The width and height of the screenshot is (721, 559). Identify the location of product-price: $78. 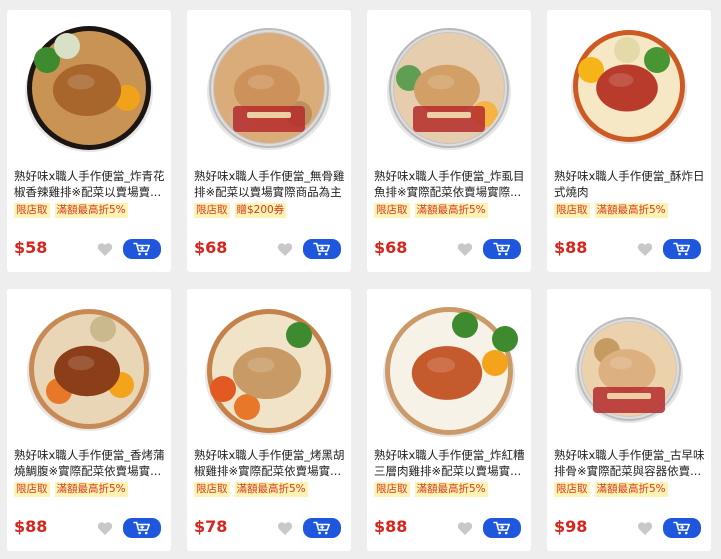
(211, 526).